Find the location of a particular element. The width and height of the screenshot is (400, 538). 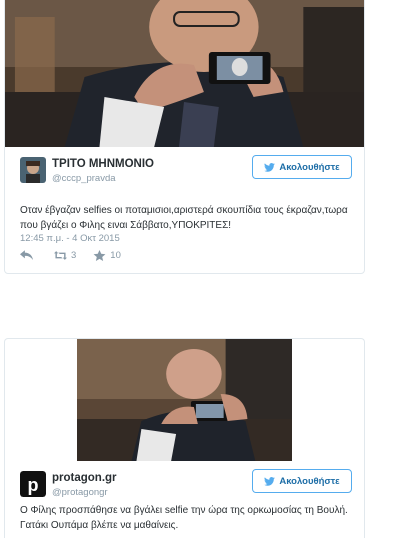

reply-button is located at coordinates (28, 255).